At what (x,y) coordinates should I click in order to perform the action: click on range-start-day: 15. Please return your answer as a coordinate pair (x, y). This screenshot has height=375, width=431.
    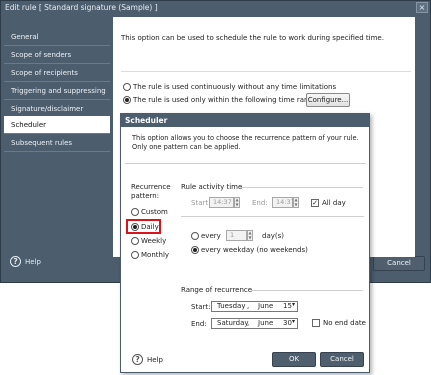
    Looking at the image, I should click on (287, 306).